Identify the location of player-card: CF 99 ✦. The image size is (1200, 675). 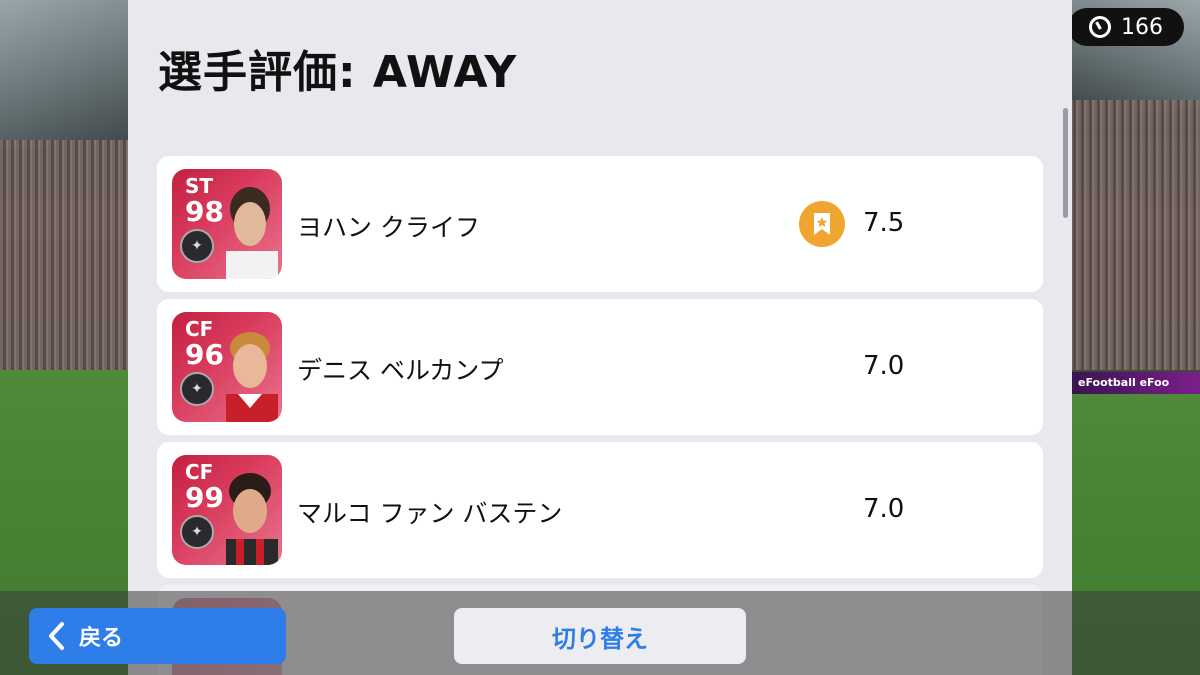
(227, 510).